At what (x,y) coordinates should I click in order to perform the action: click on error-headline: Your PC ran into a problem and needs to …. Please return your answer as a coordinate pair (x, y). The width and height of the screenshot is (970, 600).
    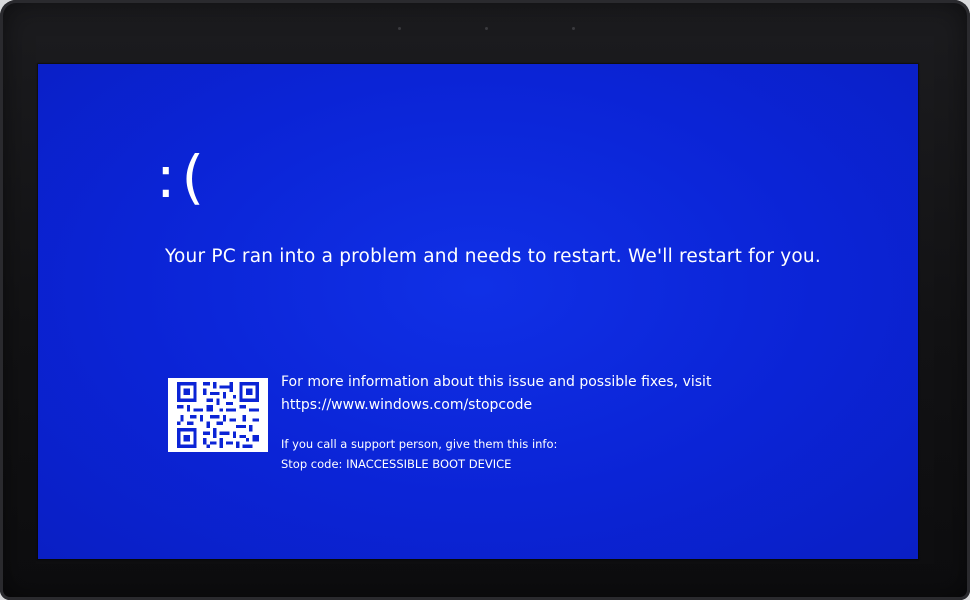
    Looking at the image, I should click on (493, 256).